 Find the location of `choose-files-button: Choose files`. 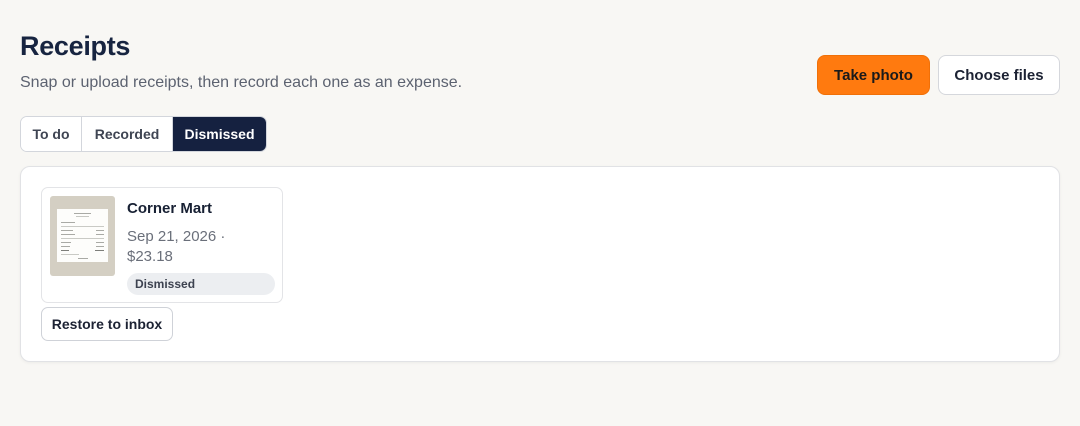

choose-files-button: Choose files is located at coordinates (999, 75).